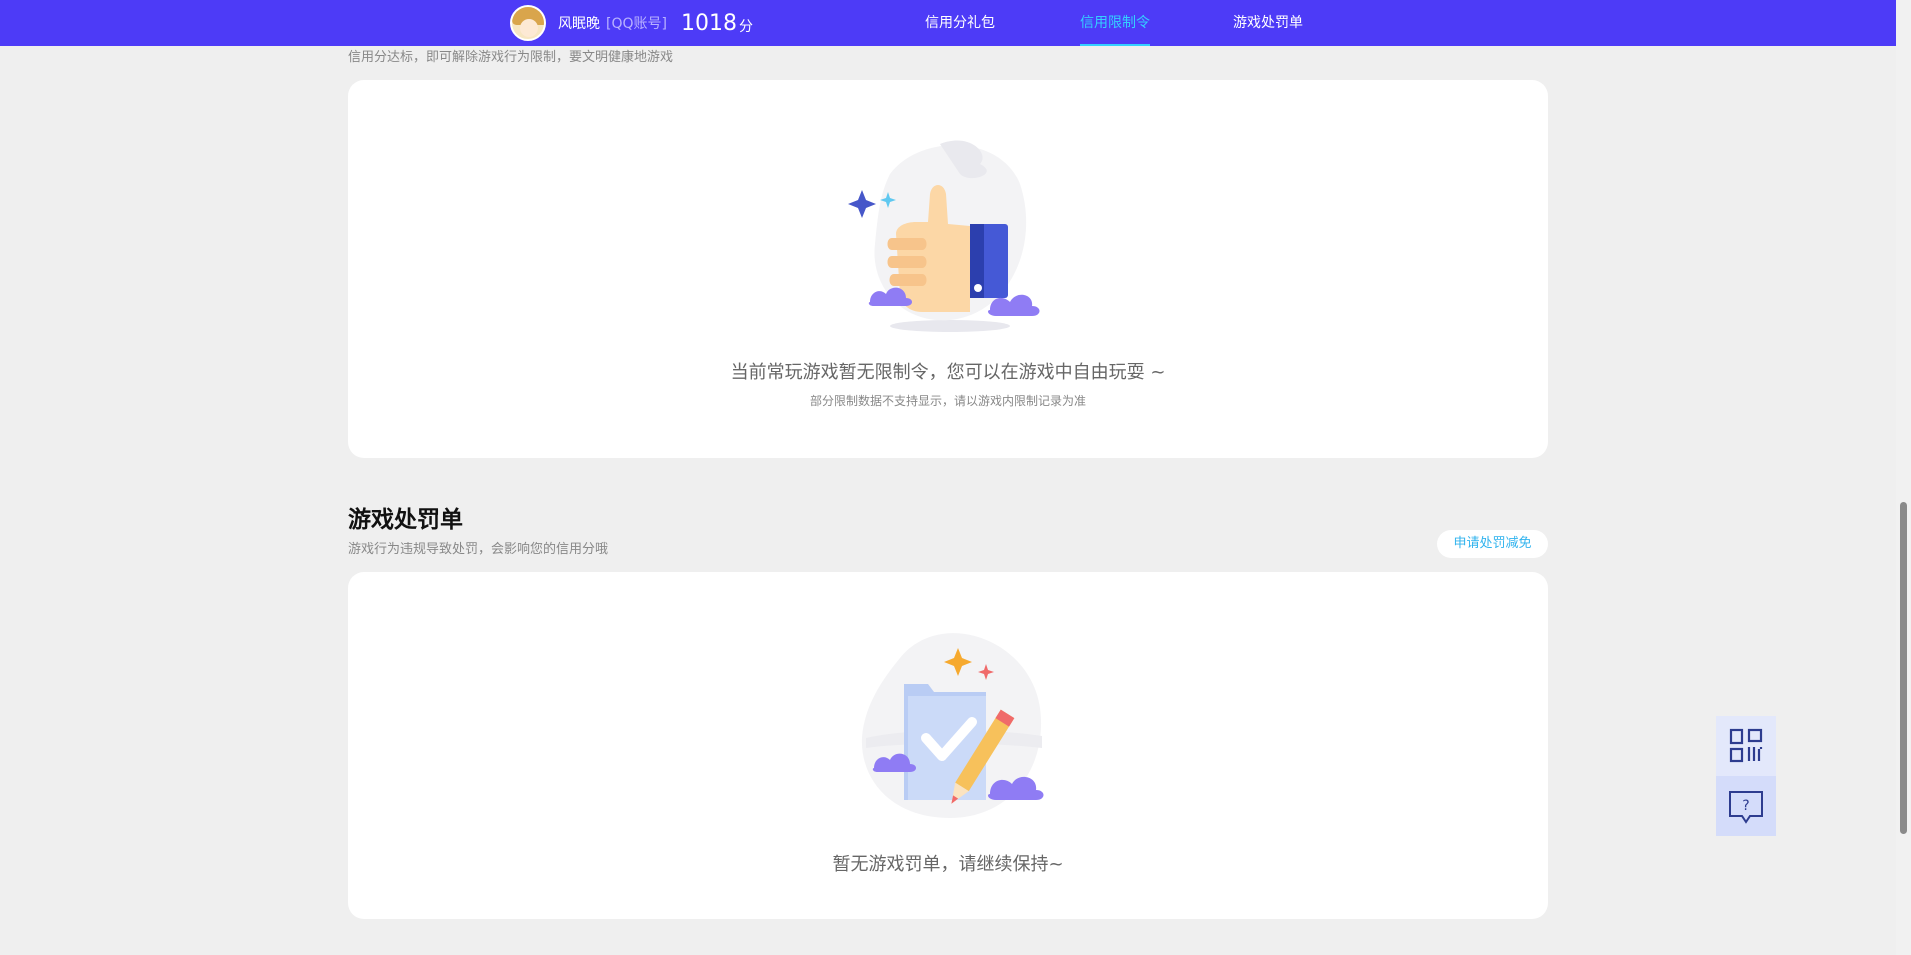  Describe the element at coordinates (1268, 23) in the screenshot. I see `nav-game-penalty: 游戏处罚单` at that location.